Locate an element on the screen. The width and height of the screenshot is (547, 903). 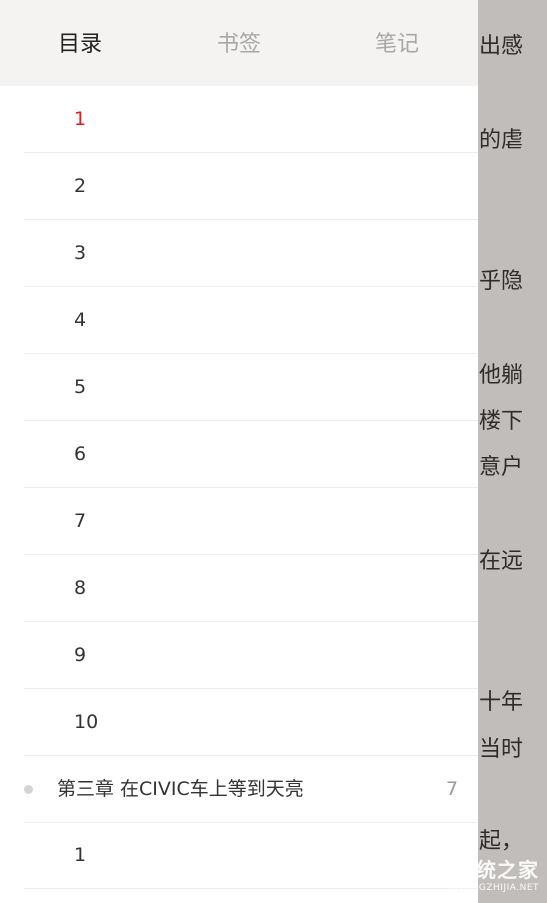
toc-item-label: 3 is located at coordinates (80, 253).